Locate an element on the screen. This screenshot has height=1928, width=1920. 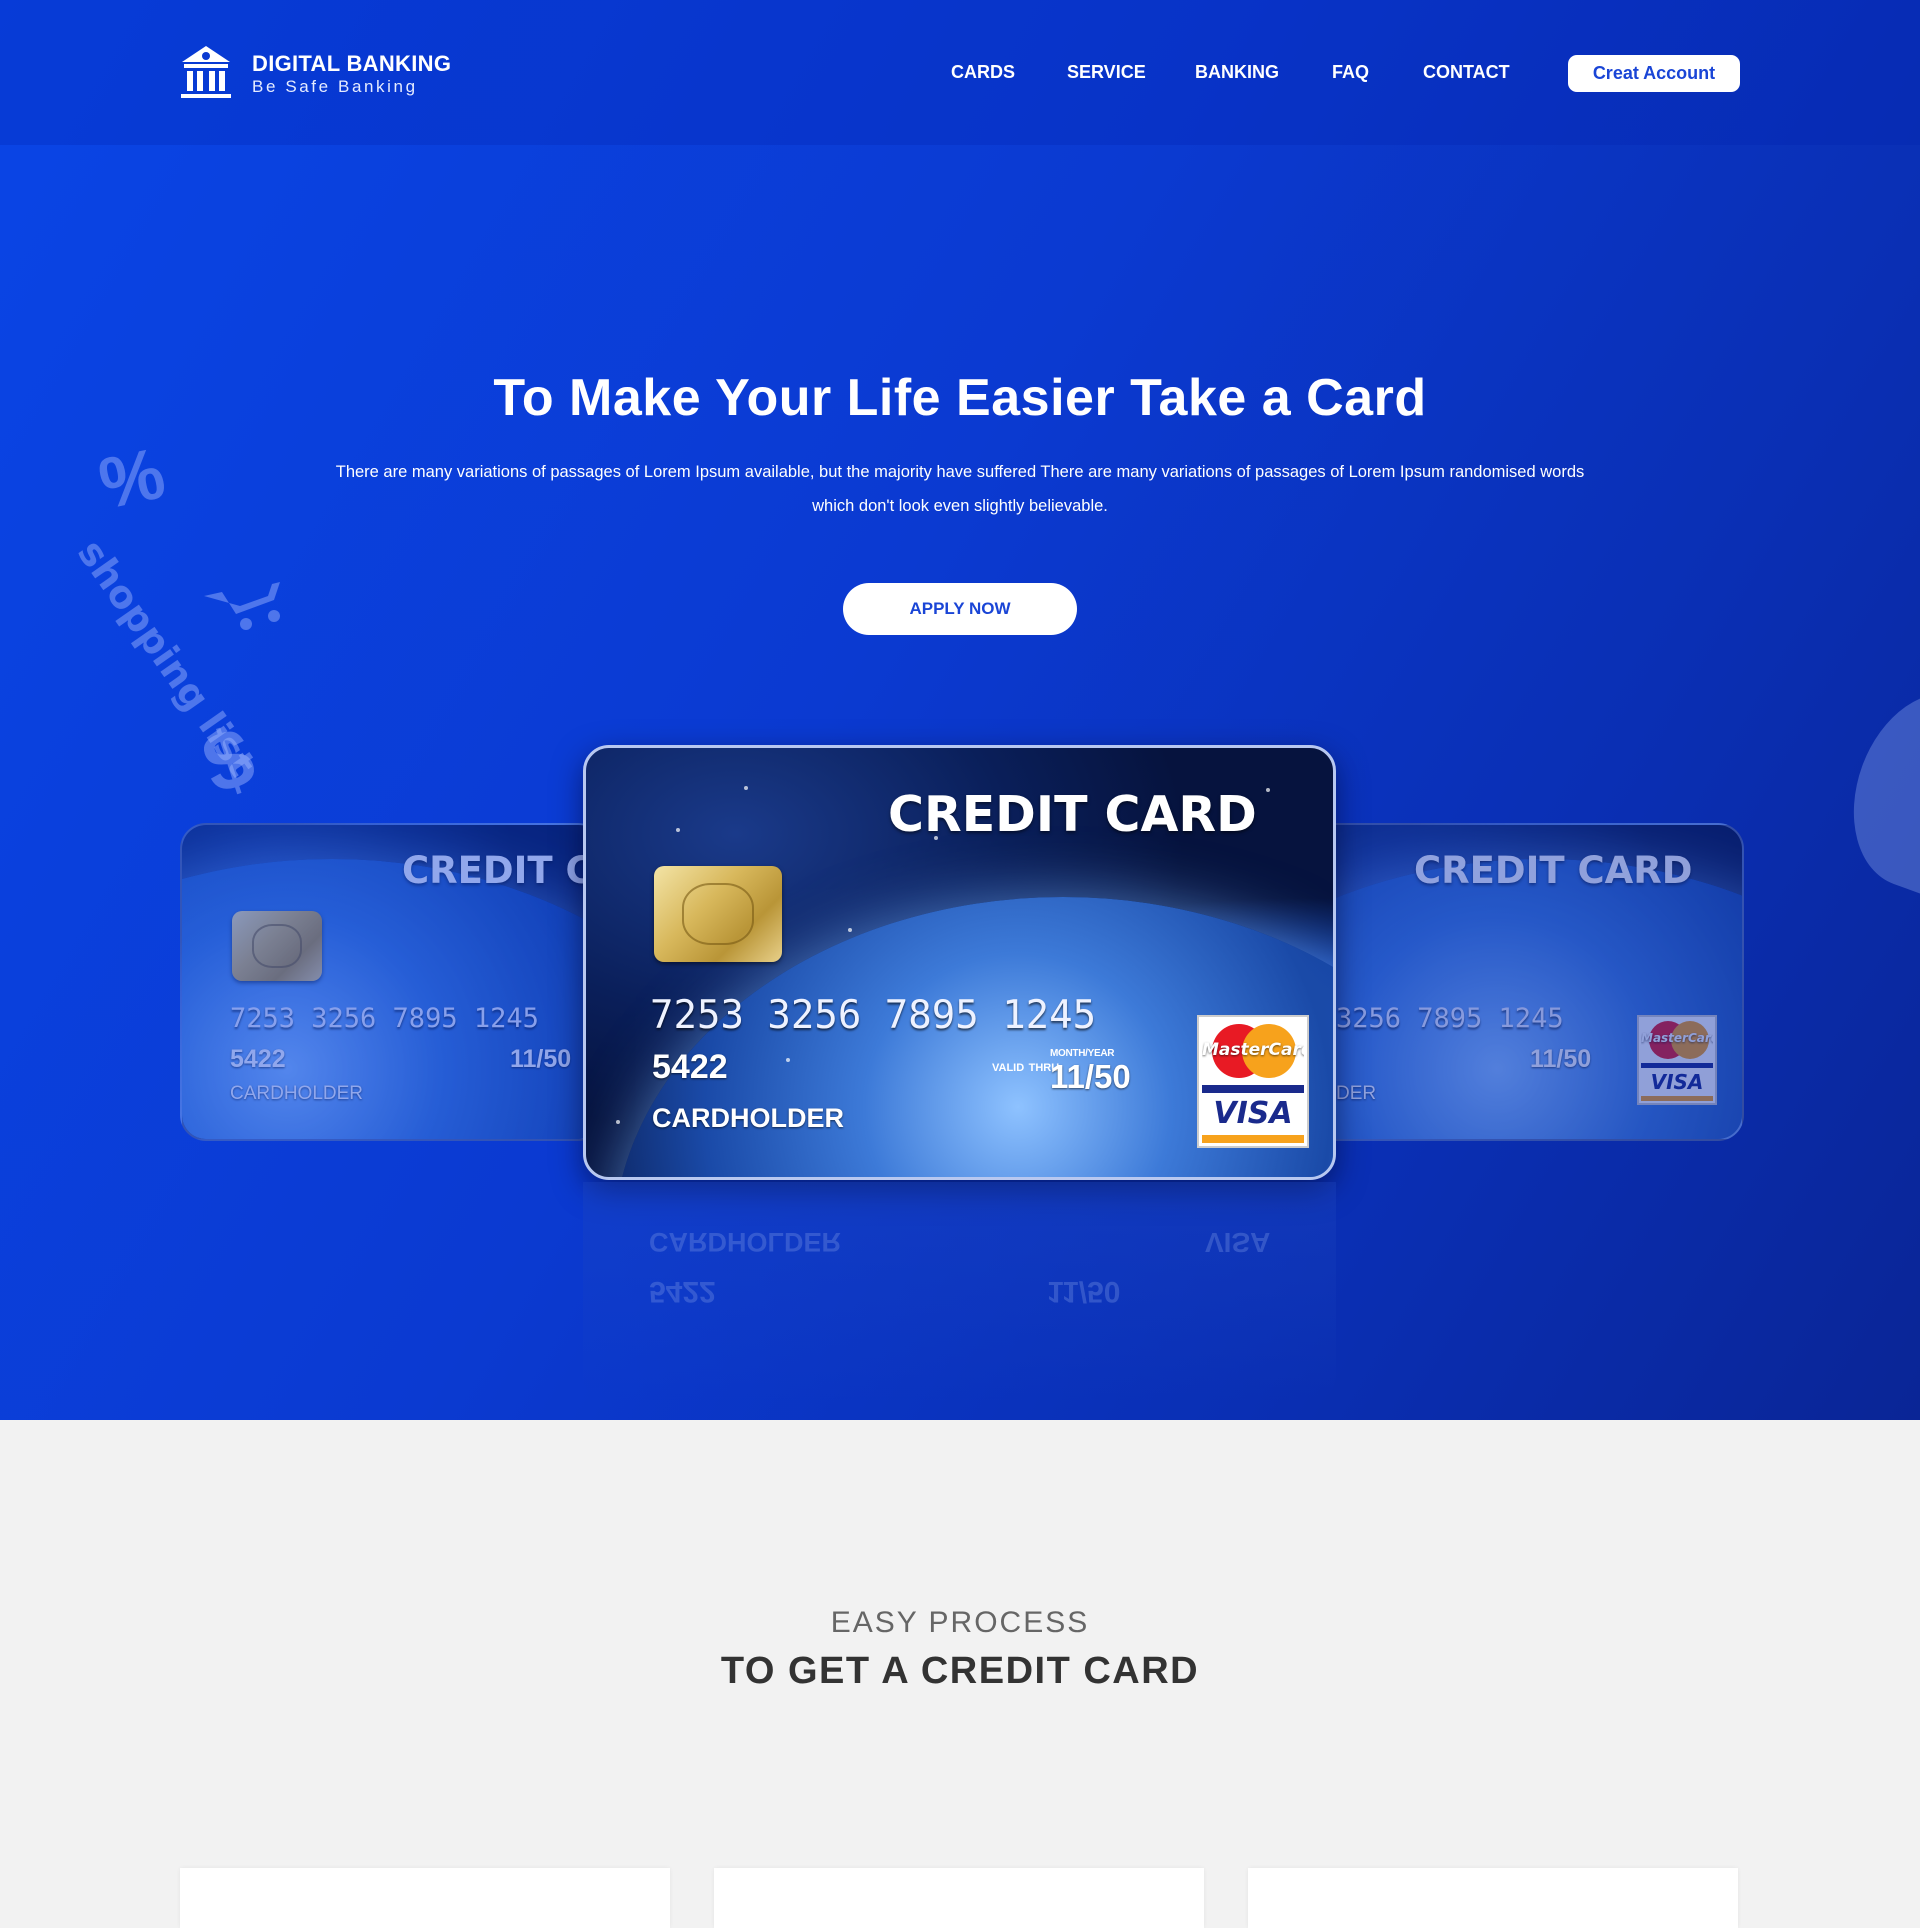
reflected-short-number: 5422 is located at coordinates (682, 1291).